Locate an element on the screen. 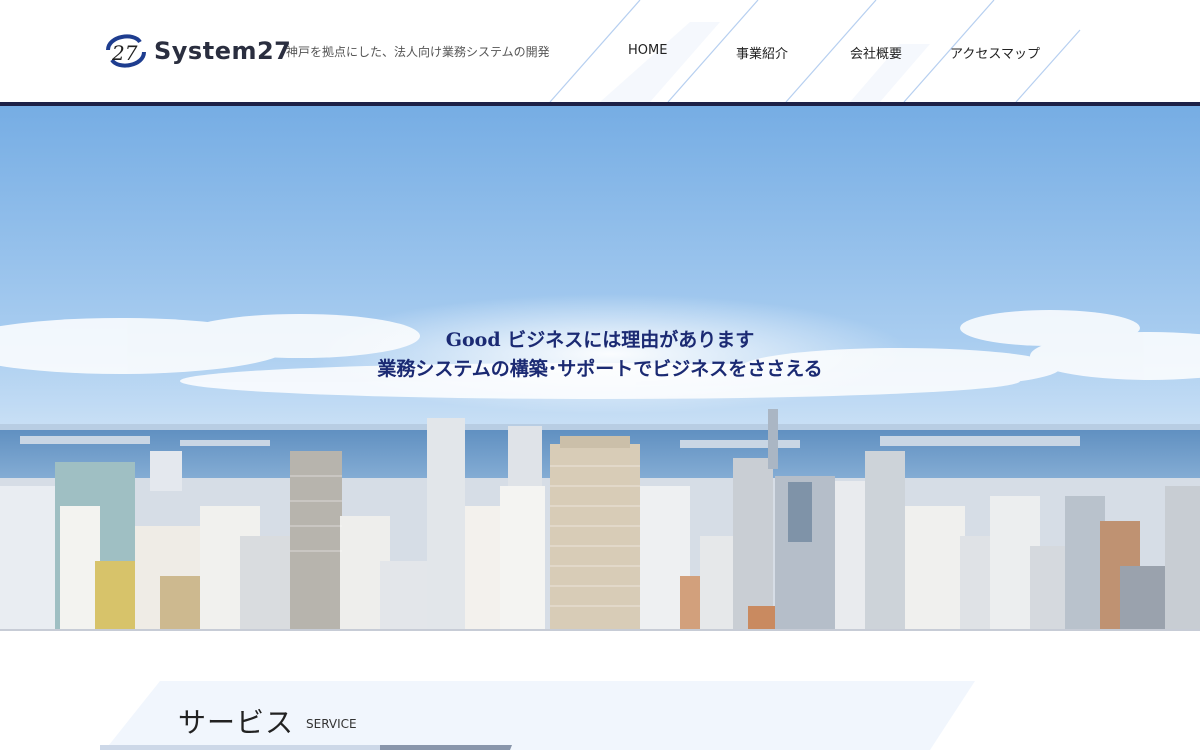  nav-business: 事業紹介 is located at coordinates (762, 52).